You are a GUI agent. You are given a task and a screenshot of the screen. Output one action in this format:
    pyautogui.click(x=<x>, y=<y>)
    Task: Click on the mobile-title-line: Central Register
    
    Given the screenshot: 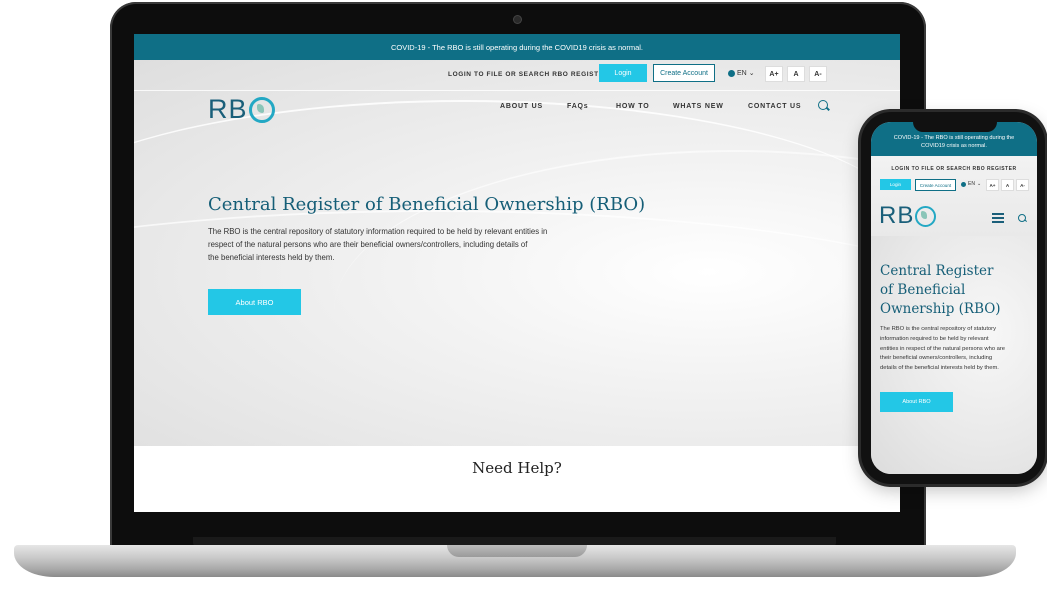 What is the action you would take?
    pyautogui.click(x=937, y=271)
    